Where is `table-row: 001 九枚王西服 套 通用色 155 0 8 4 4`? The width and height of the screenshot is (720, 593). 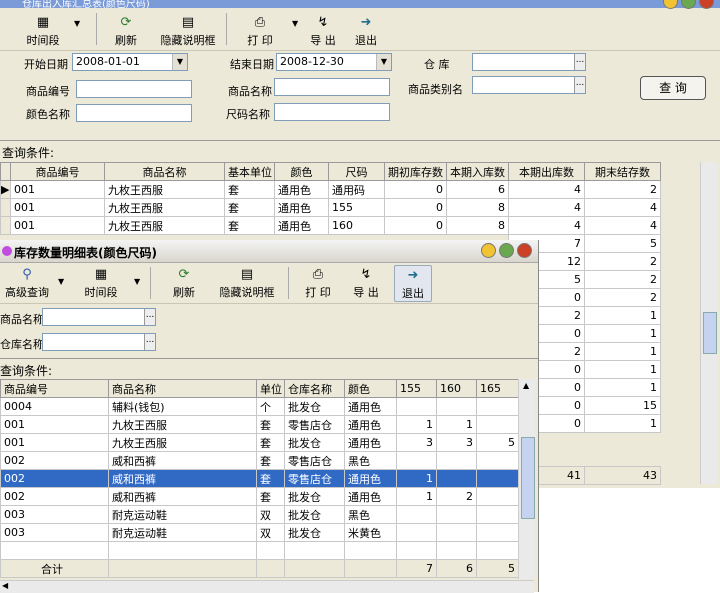
table-row: 001 九枚王西服 套 通用色 155 0 8 4 4 is located at coordinates (330, 207).